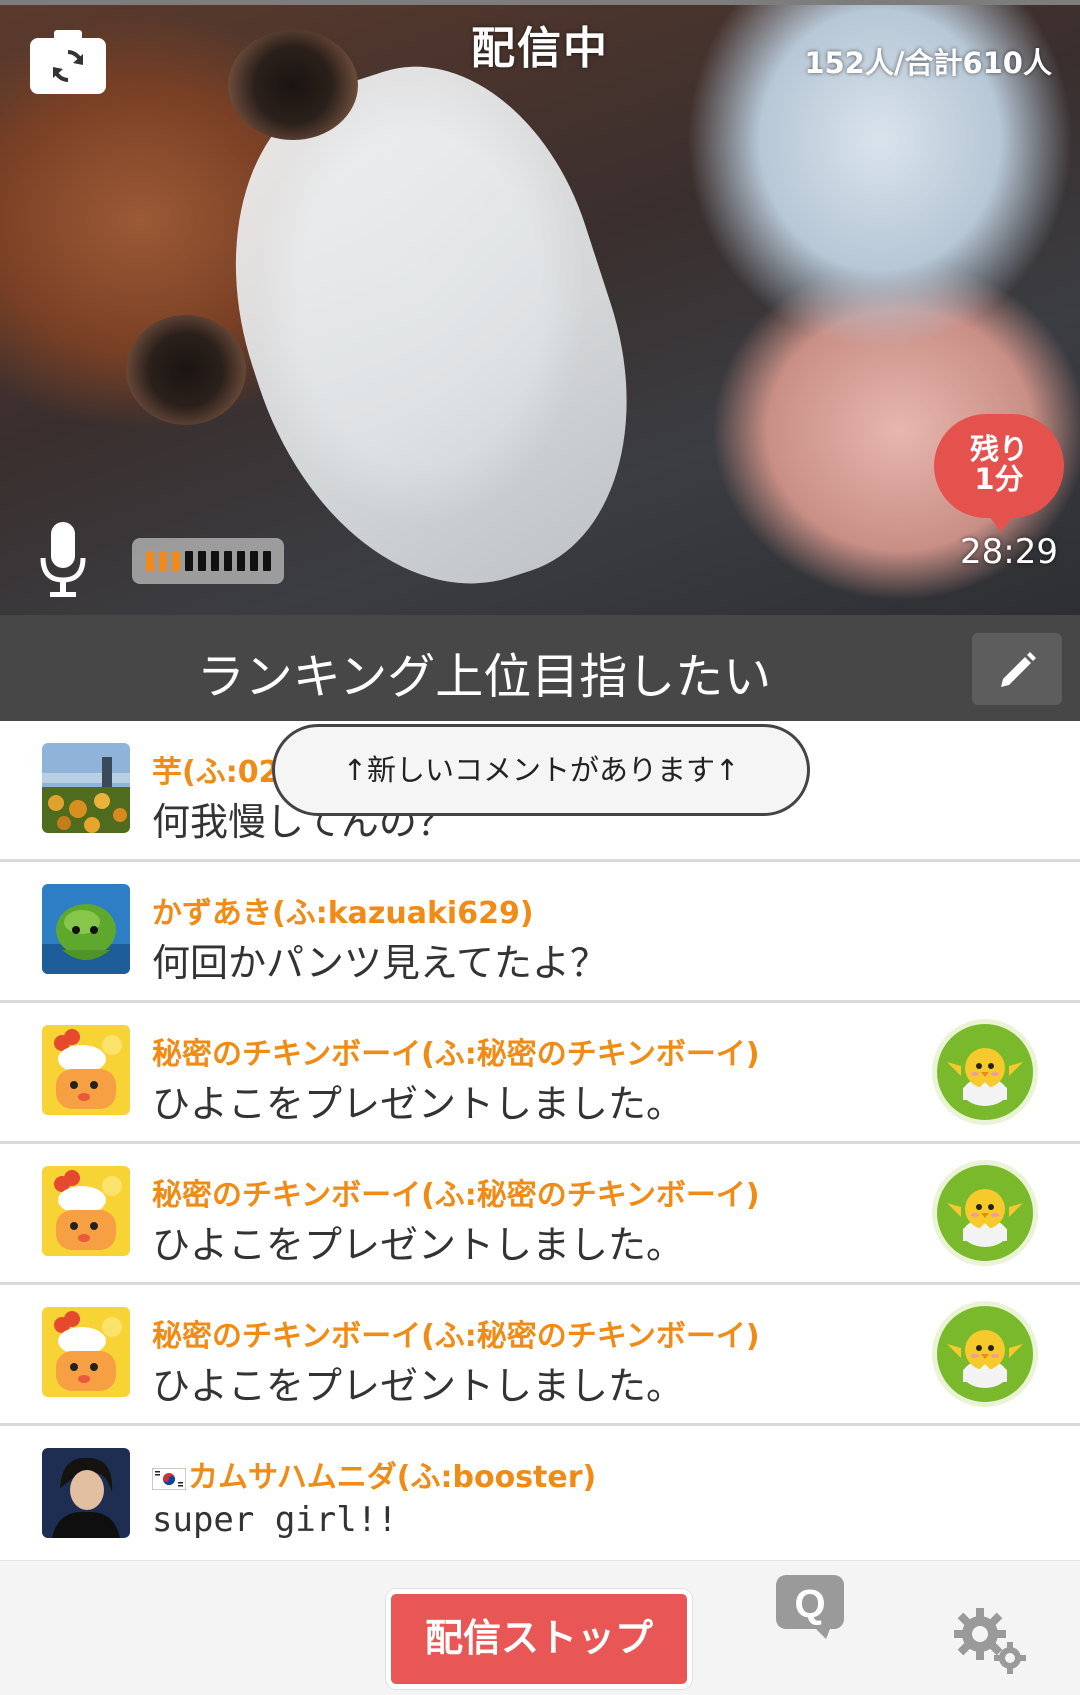 The image size is (1080, 1695). I want to click on person-avatar, so click(86, 1493).